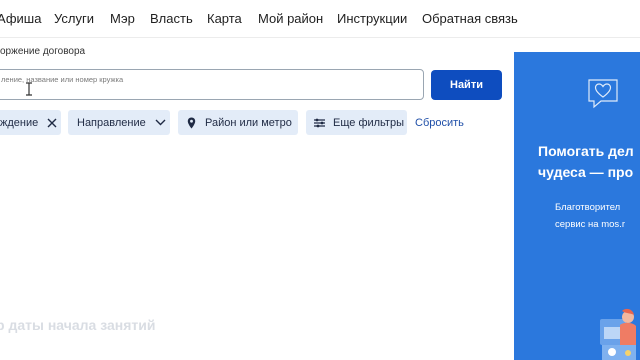  Describe the element at coordinates (171, 18) in the screenshot. I see `nav-item-vlast: Власть` at that location.